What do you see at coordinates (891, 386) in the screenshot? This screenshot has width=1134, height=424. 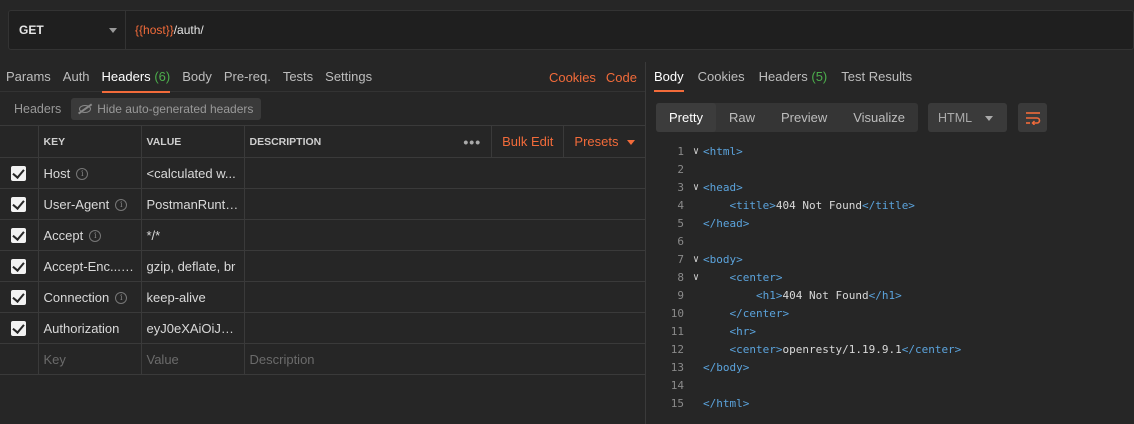 I see `code-line: 14` at bounding box center [891, 386].